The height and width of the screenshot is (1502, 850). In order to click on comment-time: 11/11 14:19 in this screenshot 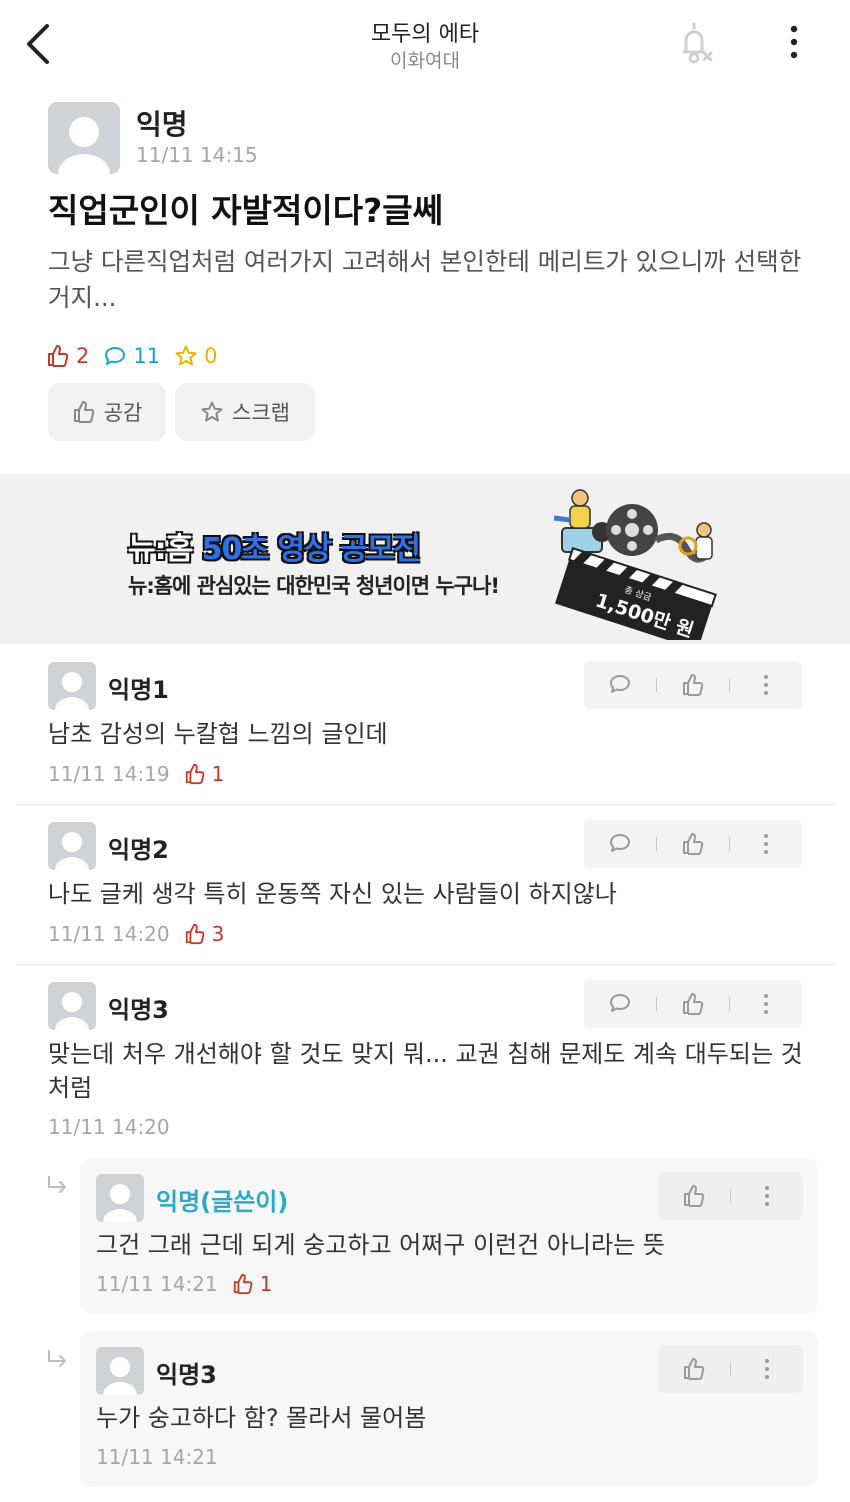, I will do `click(109, 774)`.